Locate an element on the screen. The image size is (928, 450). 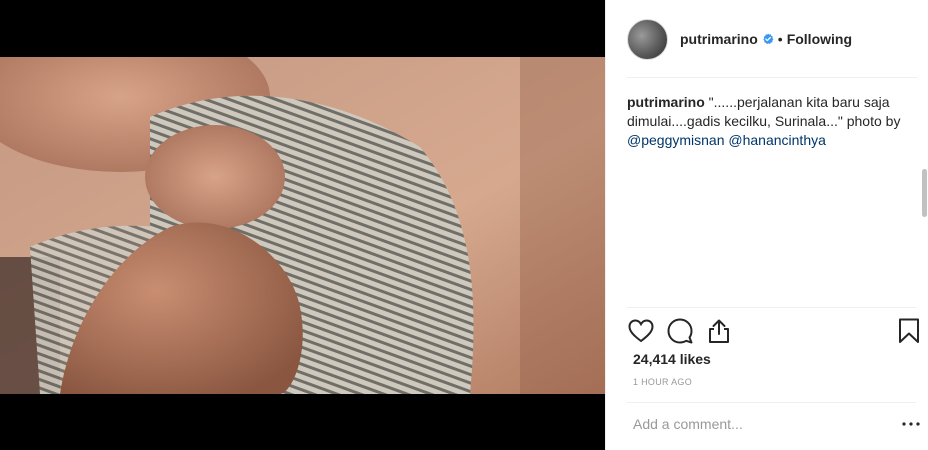
heart-icon is located at coordinates (641, 331).